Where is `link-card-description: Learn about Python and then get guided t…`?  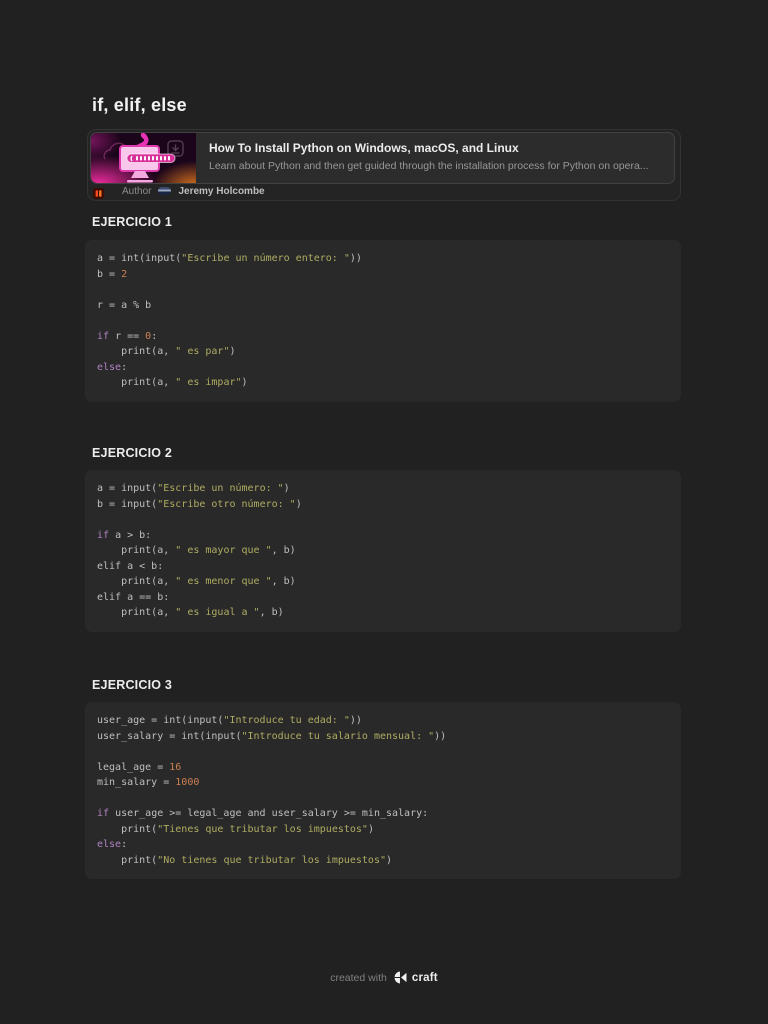 link-card-description: Learn about Python and then get guided t… is located at coordinates (429, 166).